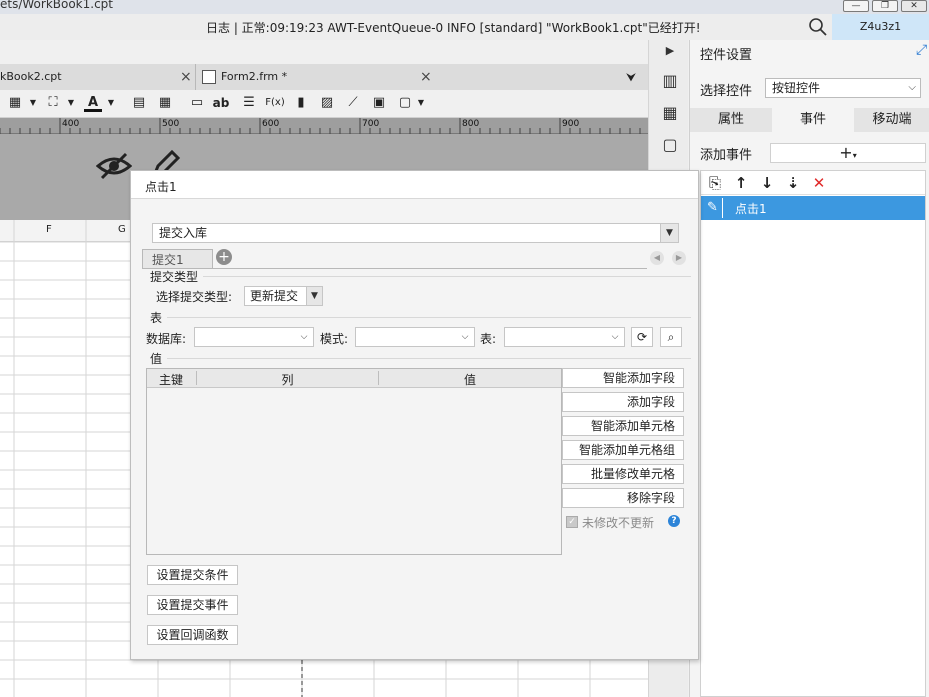  Describe the element at coordinates (631, 77) in the screenshot. I see `tab-menu-icon: ⮟` at that location.